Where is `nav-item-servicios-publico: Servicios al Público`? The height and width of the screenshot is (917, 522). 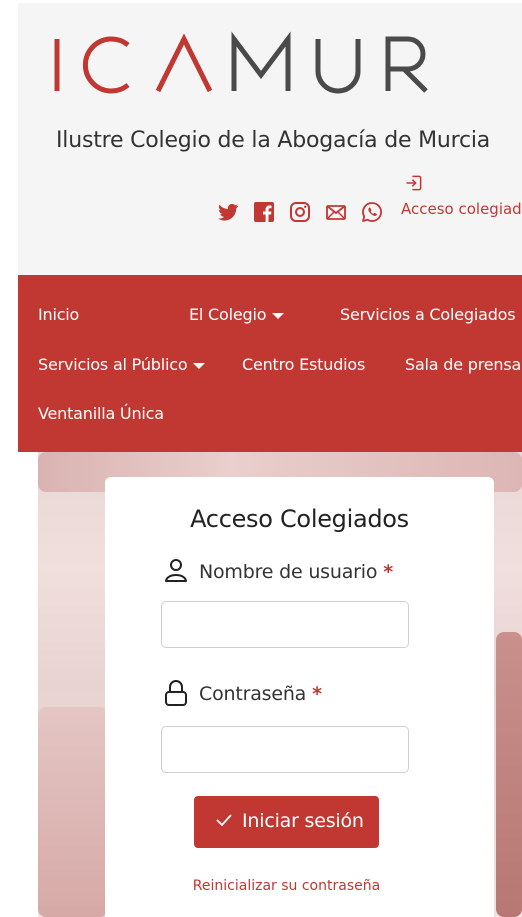
nav-item-servicios-publico: Servicios al Público is located at coordinates (122, 364).